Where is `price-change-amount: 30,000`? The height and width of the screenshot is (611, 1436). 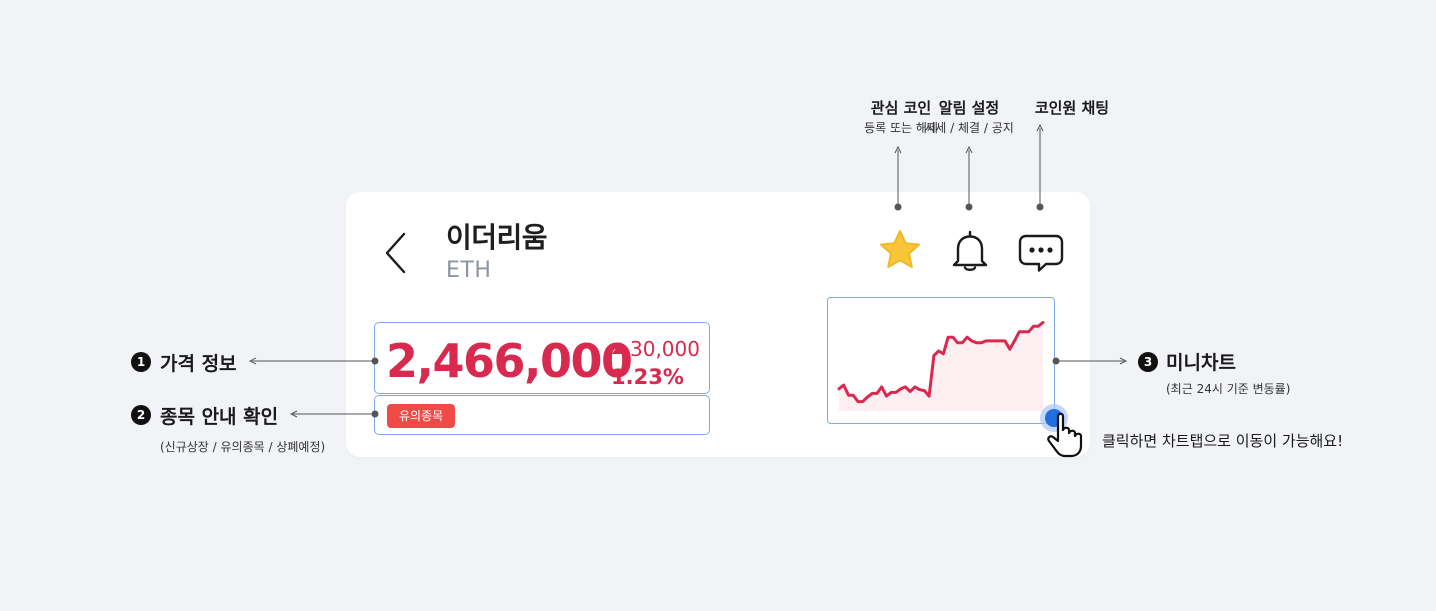 price-change-amount: 30,000 is located at coordinates (665, 349).